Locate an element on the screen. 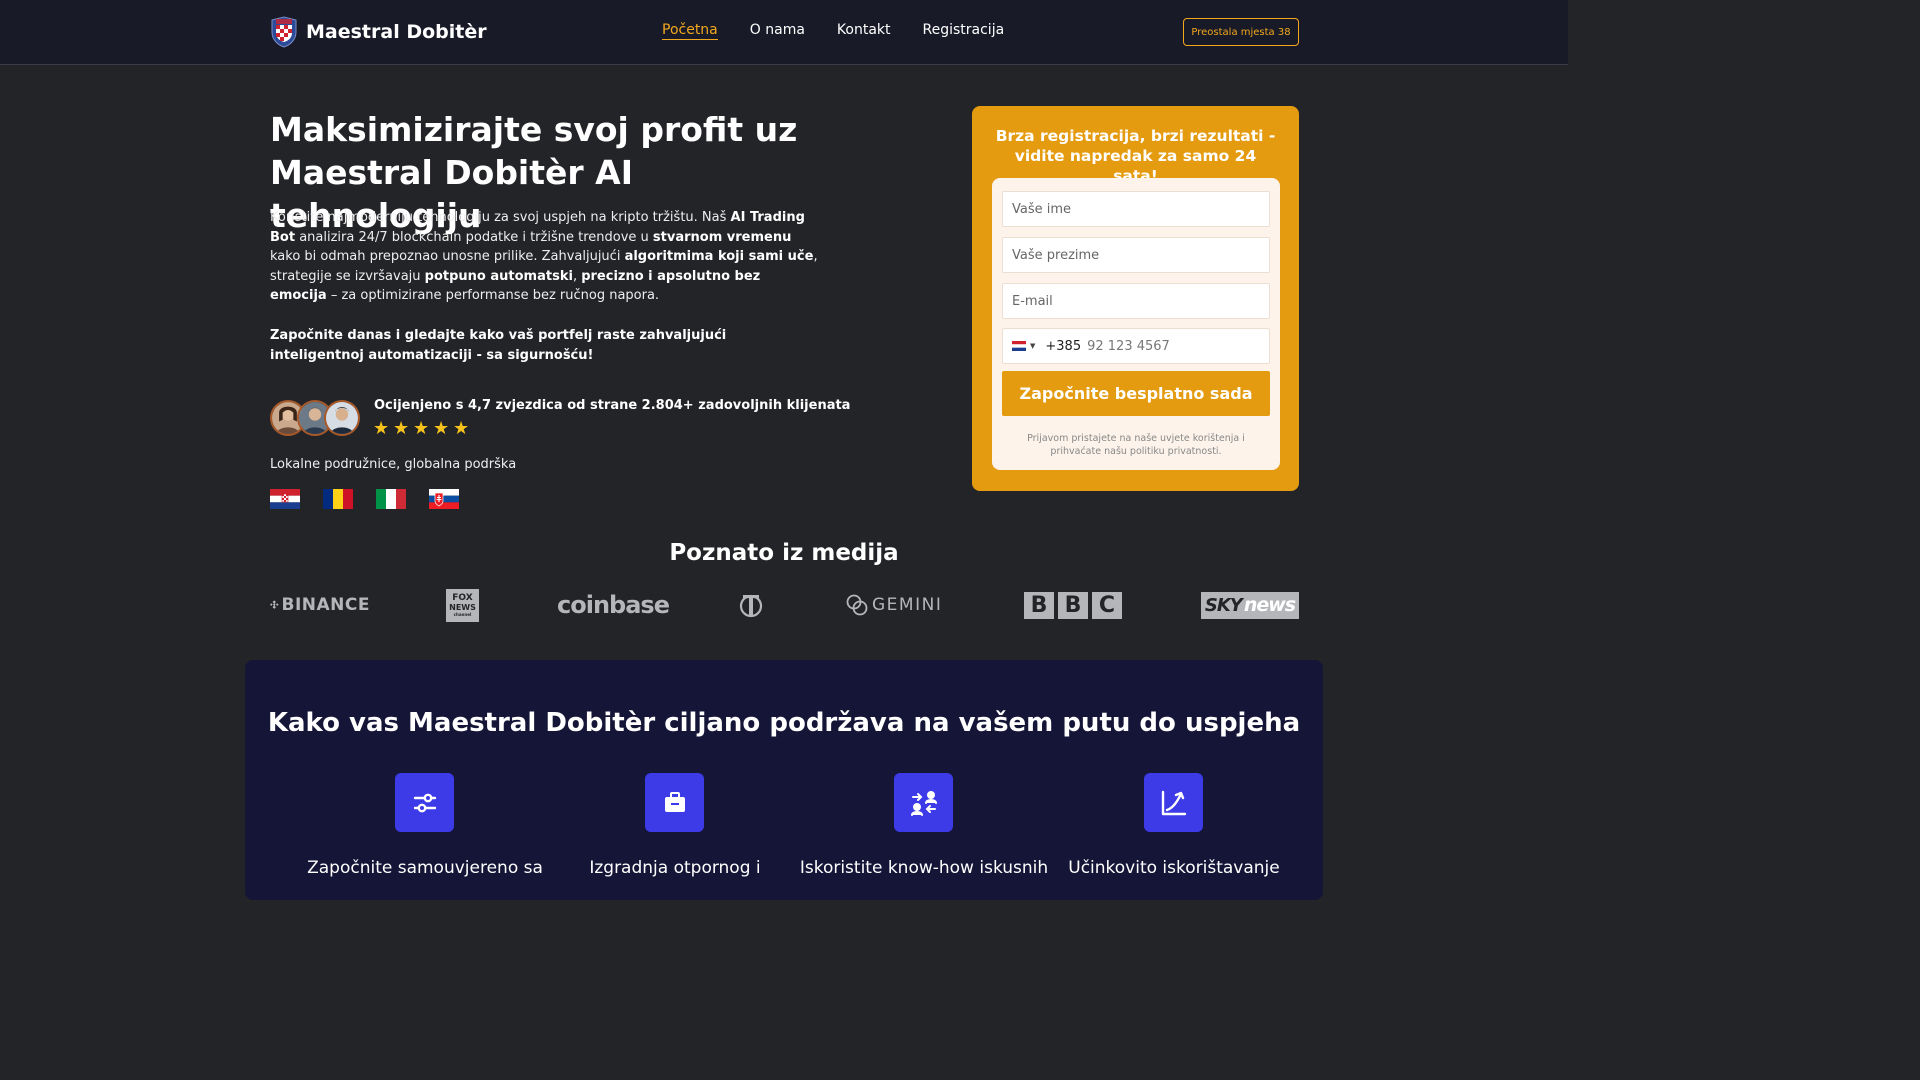 The height and width of the screenshot is (1080, 1920). brand-logo: Maestral Dobitèr is located at coordinates (378, 32).